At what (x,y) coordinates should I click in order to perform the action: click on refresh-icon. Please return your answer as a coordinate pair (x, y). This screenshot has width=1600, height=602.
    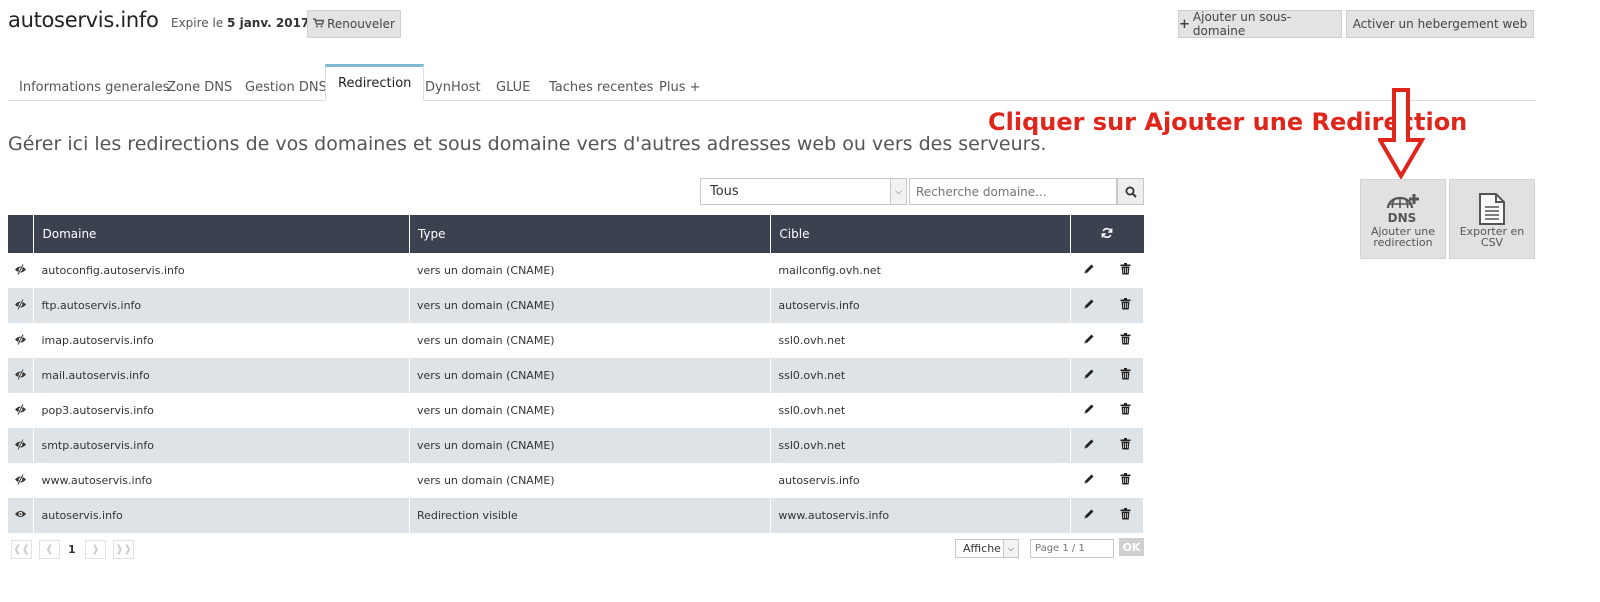
    Looking at the image, I should click on (1107, 232).